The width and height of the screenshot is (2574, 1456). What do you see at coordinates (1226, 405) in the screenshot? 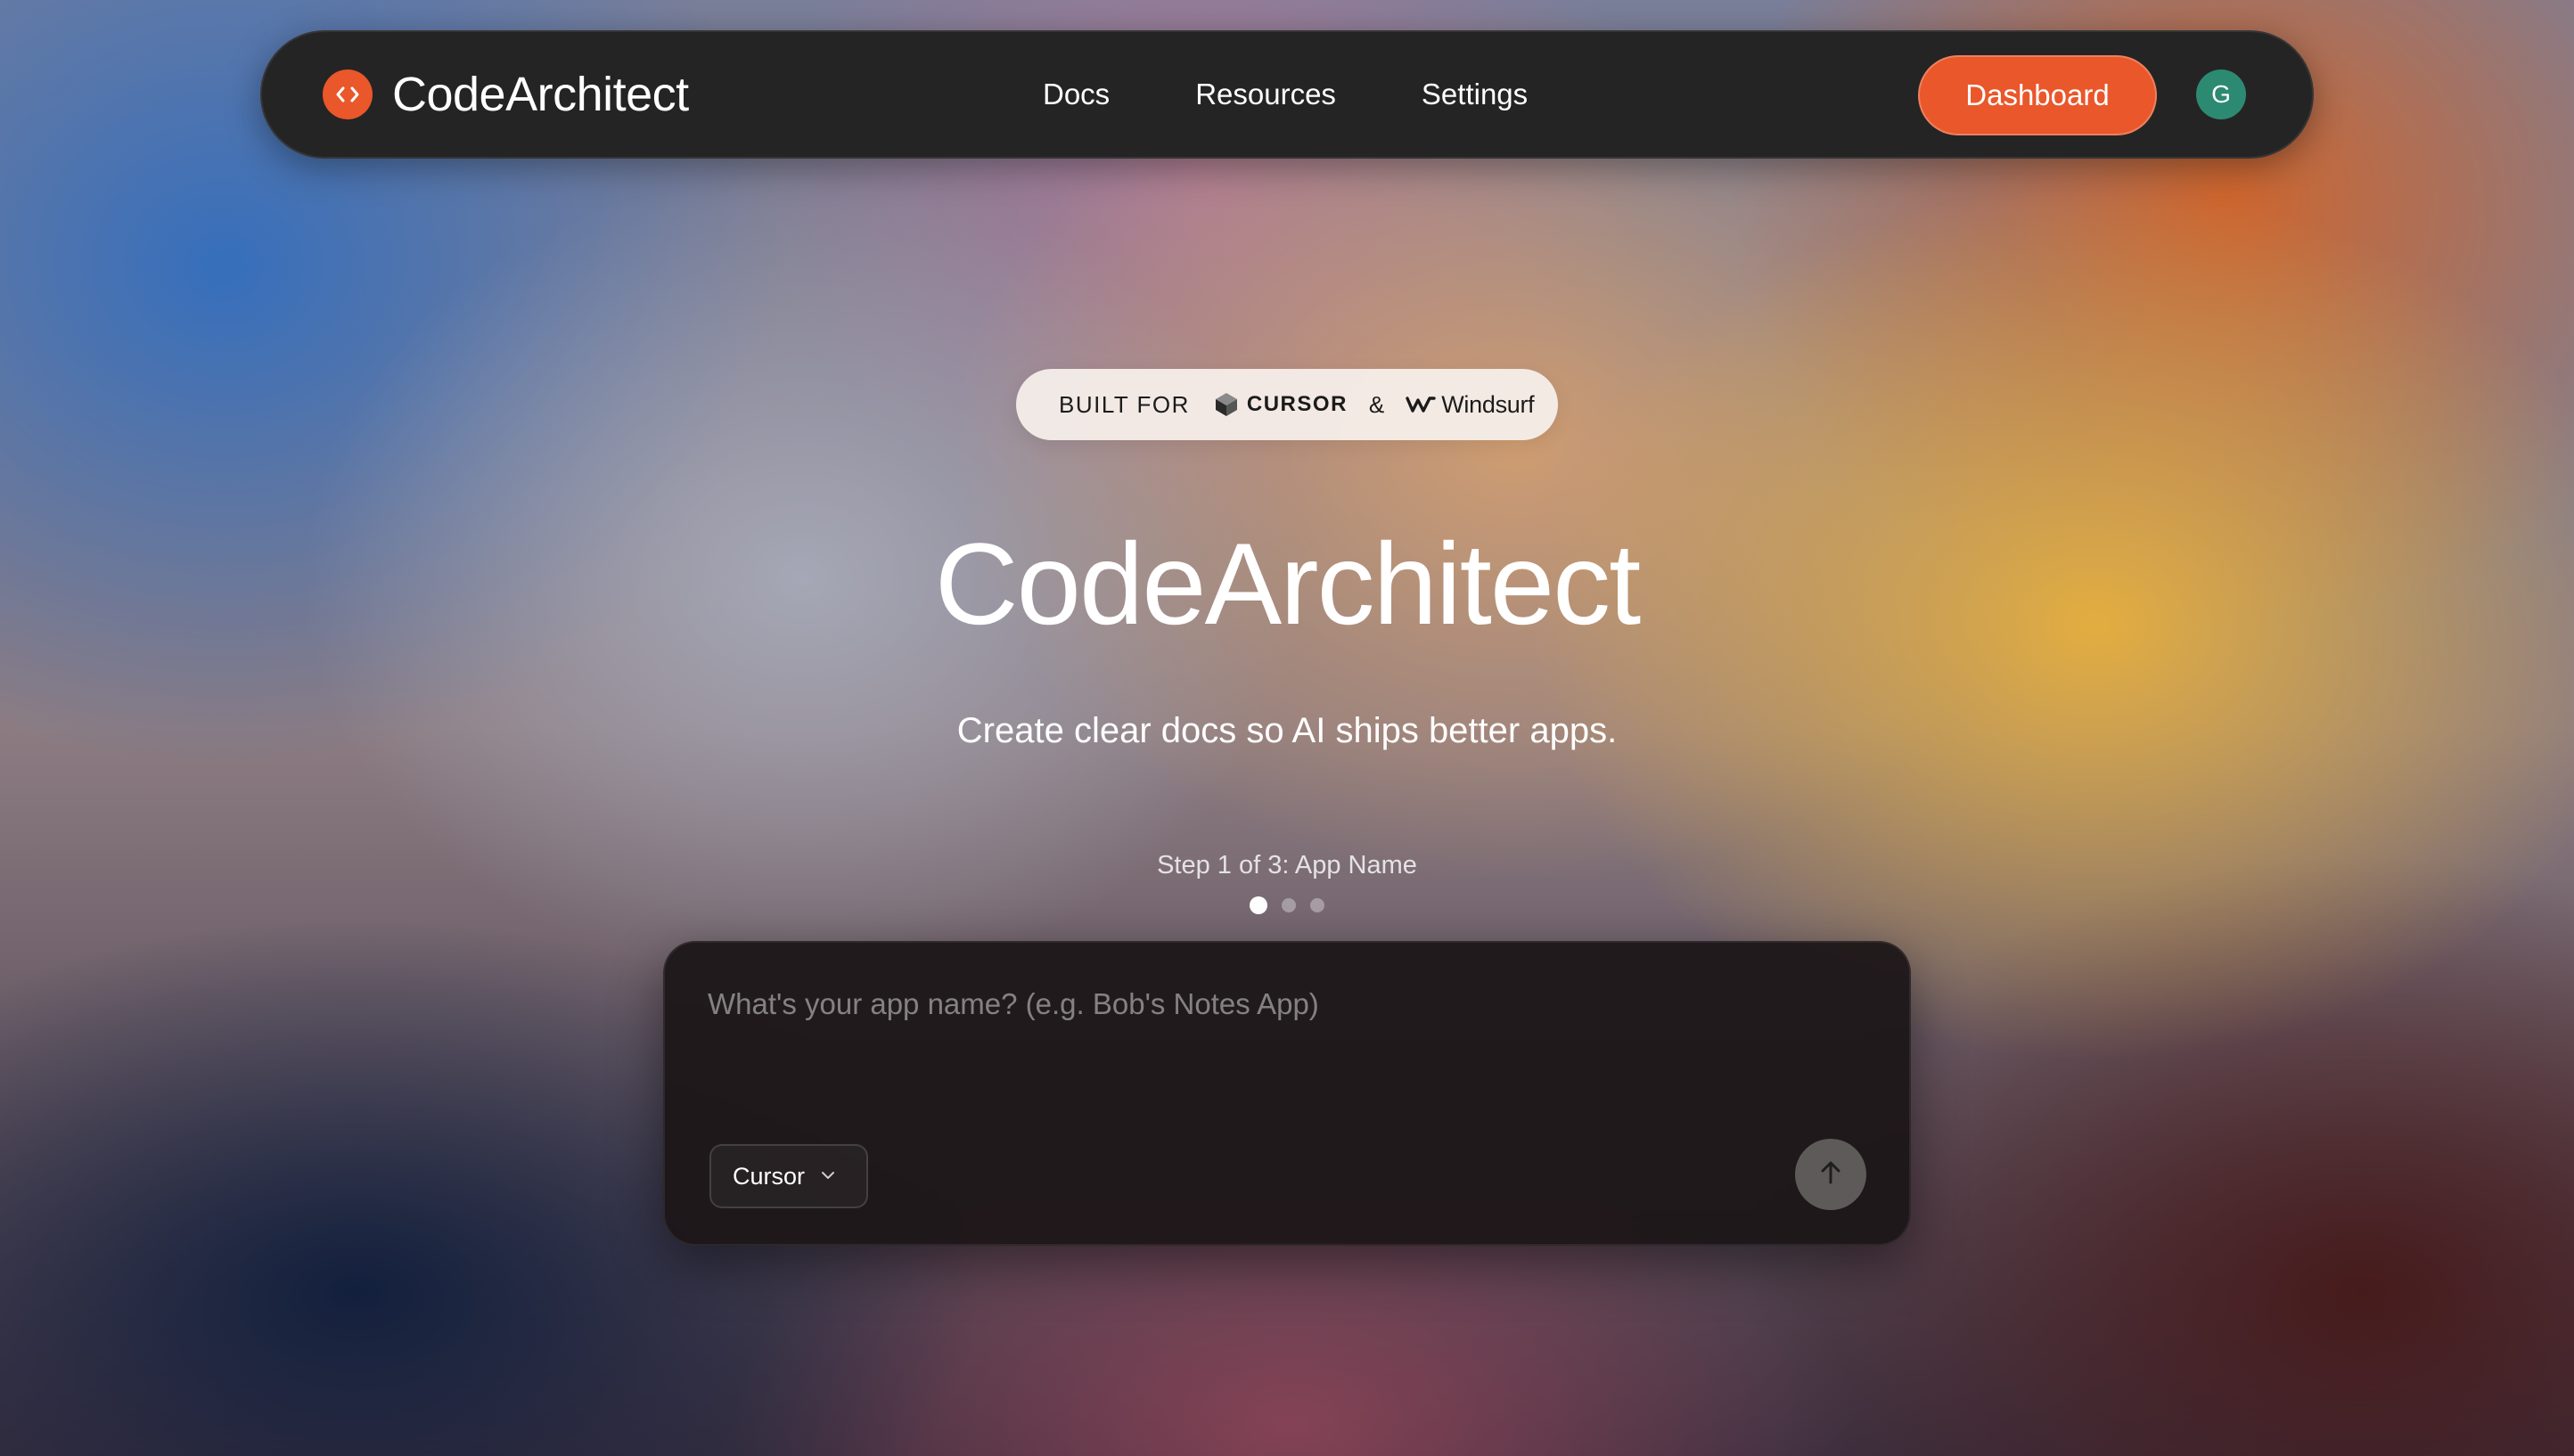
I see `cursor-cube-icon` at bounding box center [1226, 405].